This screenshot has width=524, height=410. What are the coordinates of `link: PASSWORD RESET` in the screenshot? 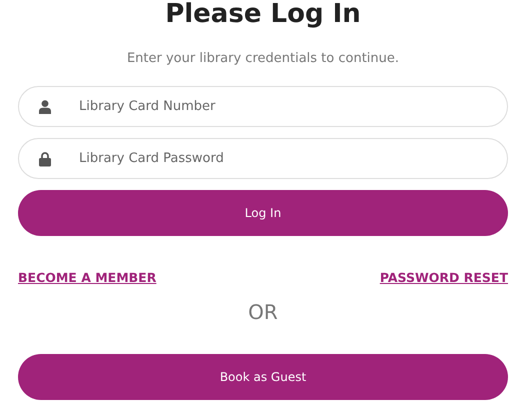 It's located at (444, 278).